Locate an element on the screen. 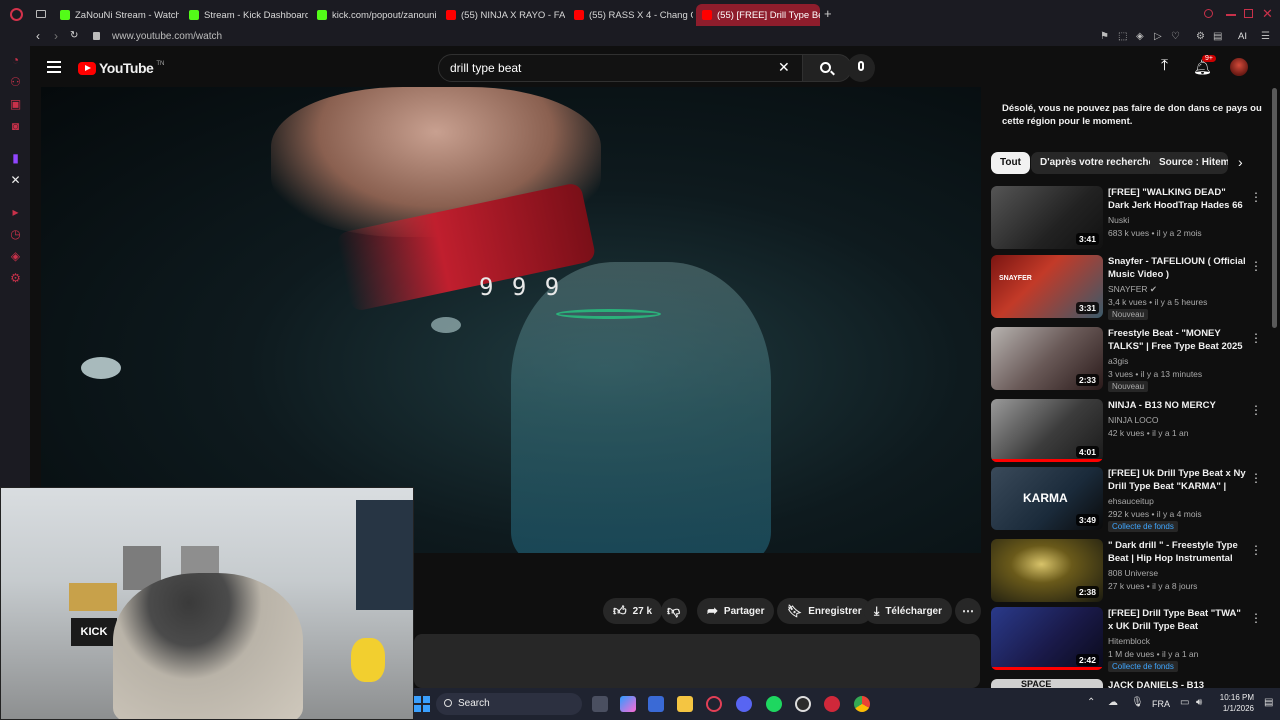 The image size is (1280, 720). url-field: www.youtube.com/watch is located at coordinates (167, 36).